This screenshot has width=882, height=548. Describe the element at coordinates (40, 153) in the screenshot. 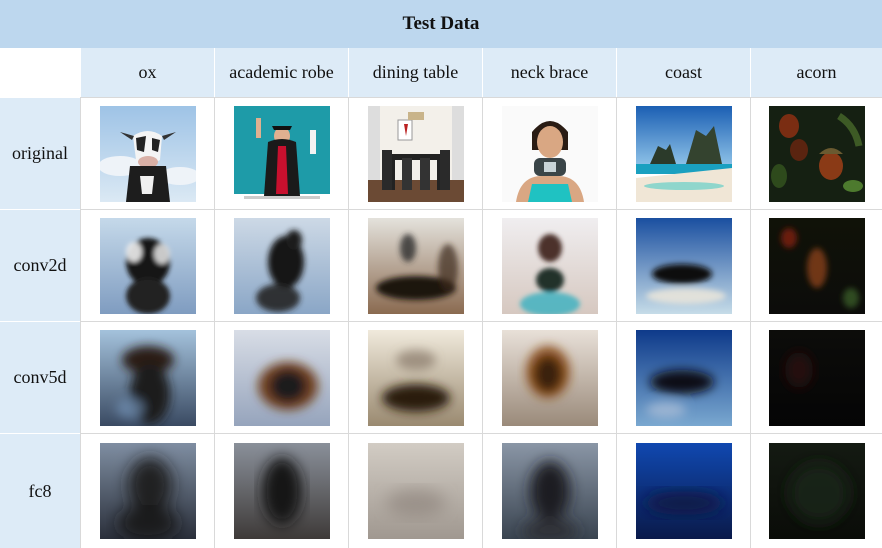

I see `row-header-original: original` at that location.